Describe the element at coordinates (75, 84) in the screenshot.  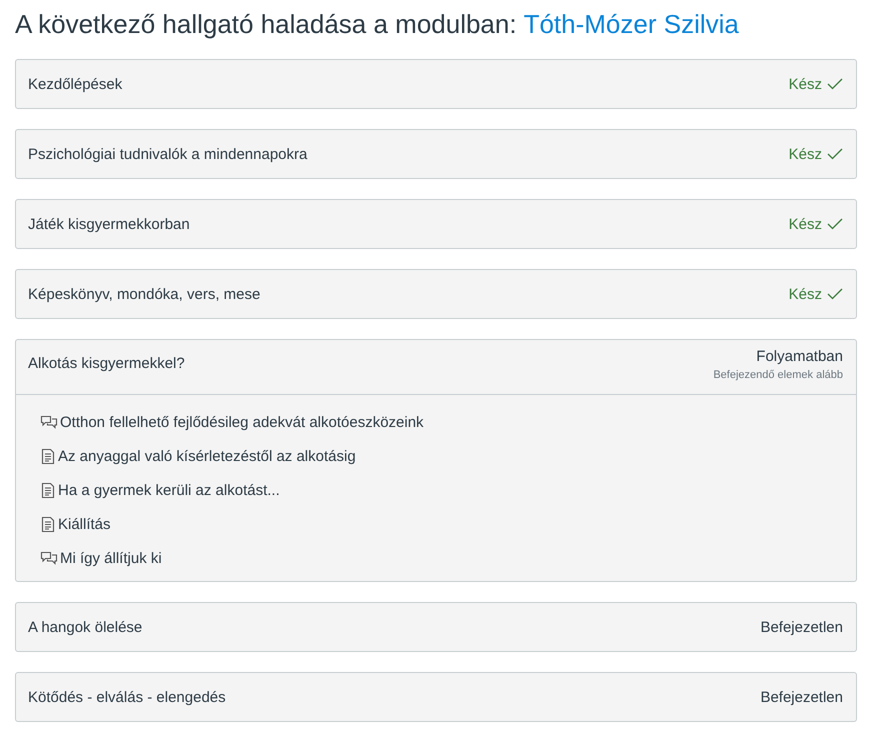
I see `module-title: Kezdőlépések` at that location.